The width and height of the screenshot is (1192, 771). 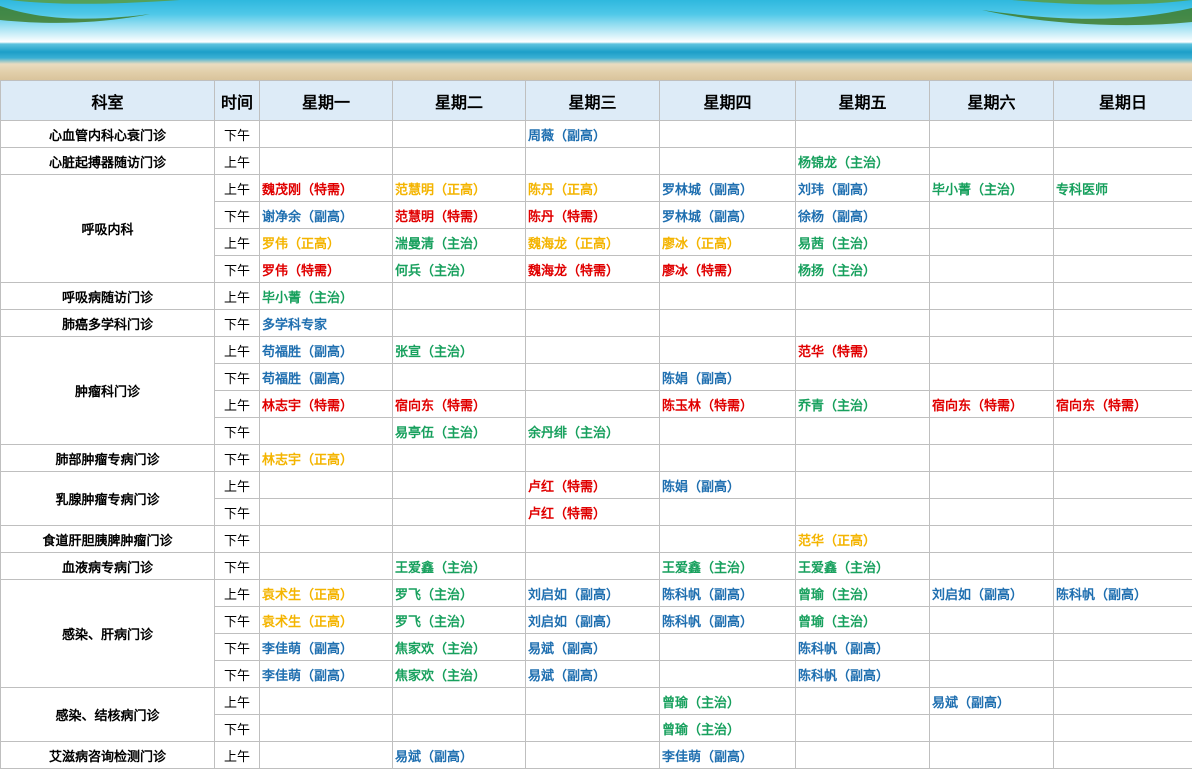 What do you see at coordinates (326, 458) in the screenshot?
I see `doctor-cell: 林志宇（正高）` at bounding box center [326, 458].